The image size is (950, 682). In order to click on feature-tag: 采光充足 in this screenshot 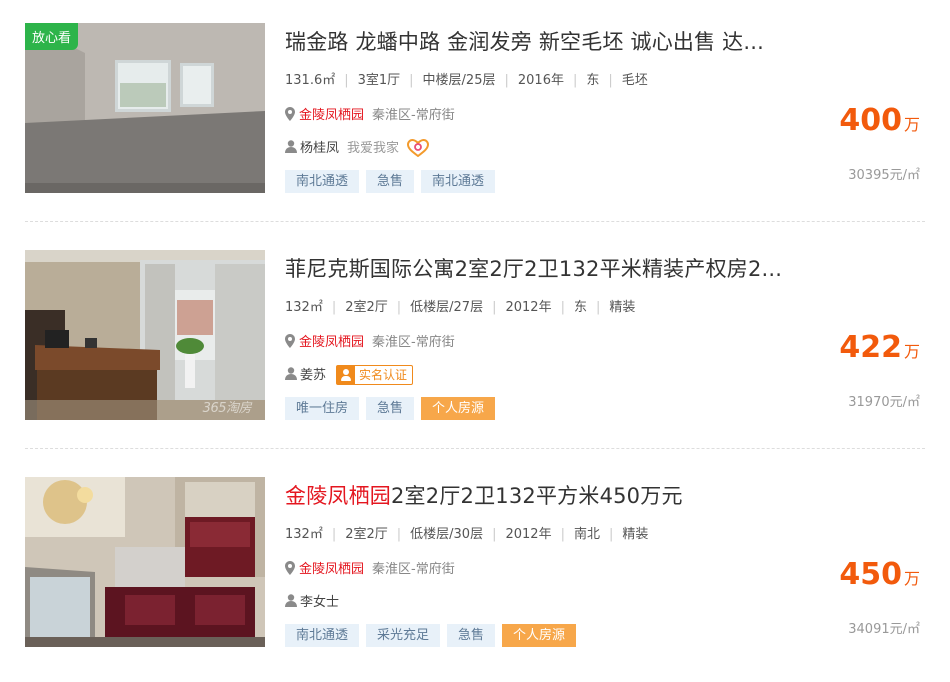, I will do `click(403, 635)`.